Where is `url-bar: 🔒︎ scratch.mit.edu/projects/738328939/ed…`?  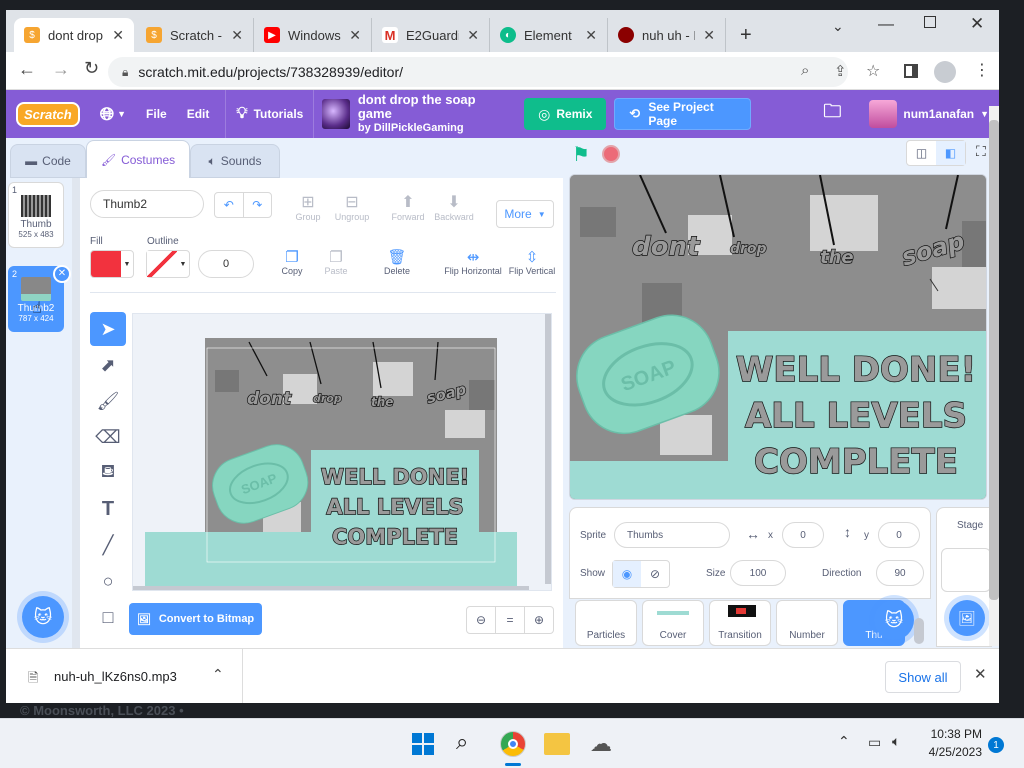 url-bar: 🔒︎ scratch.mit.edu/projects/738328939/ed… is located at coordinates (478, 72).